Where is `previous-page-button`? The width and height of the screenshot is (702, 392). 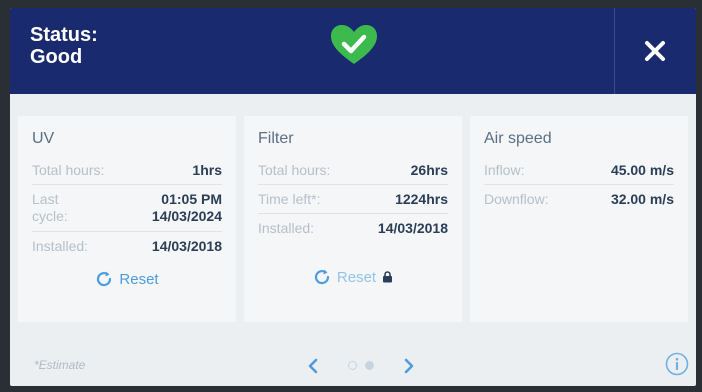 previous-page-button is located at coordinates (313, 366).